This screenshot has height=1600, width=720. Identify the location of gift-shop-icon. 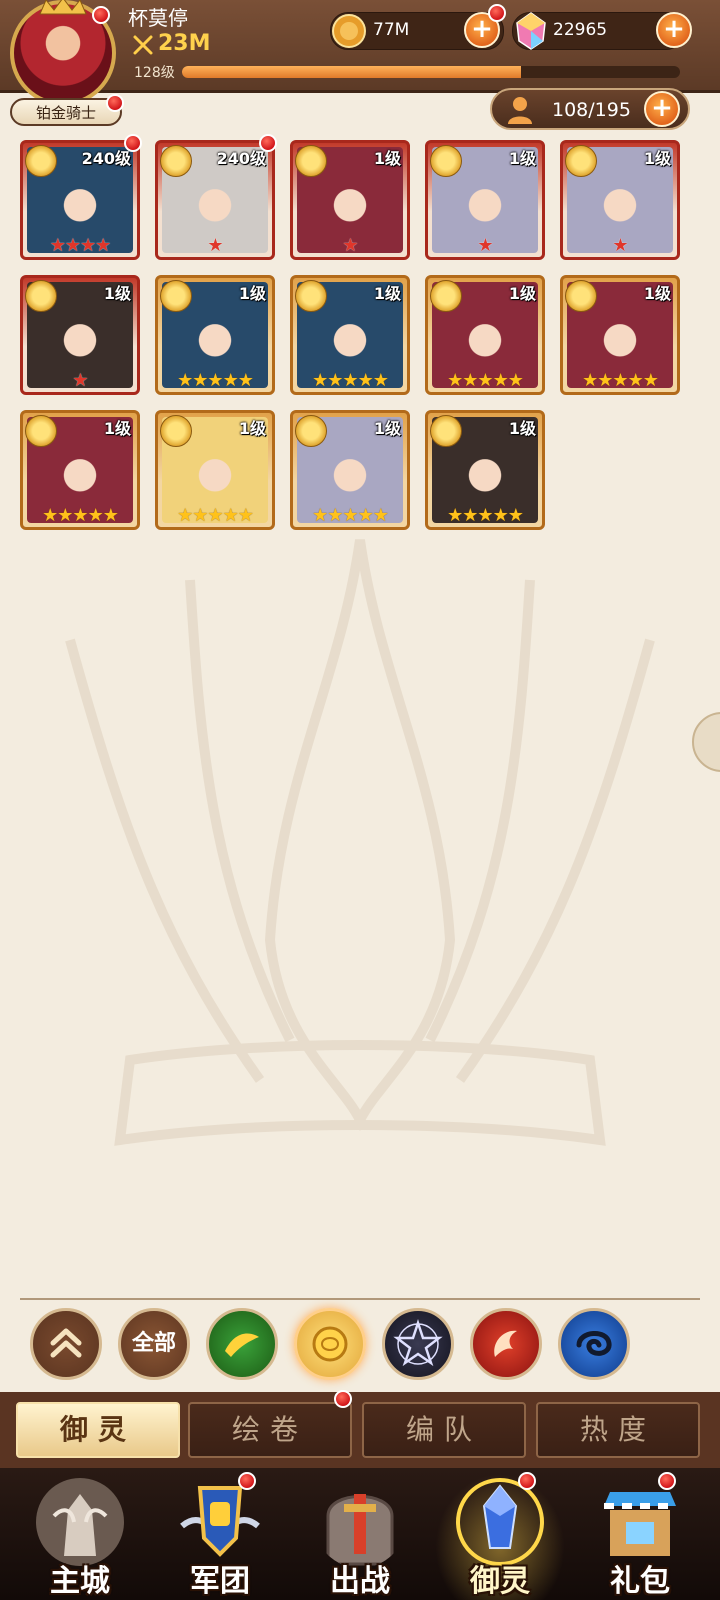
(640, 1524).